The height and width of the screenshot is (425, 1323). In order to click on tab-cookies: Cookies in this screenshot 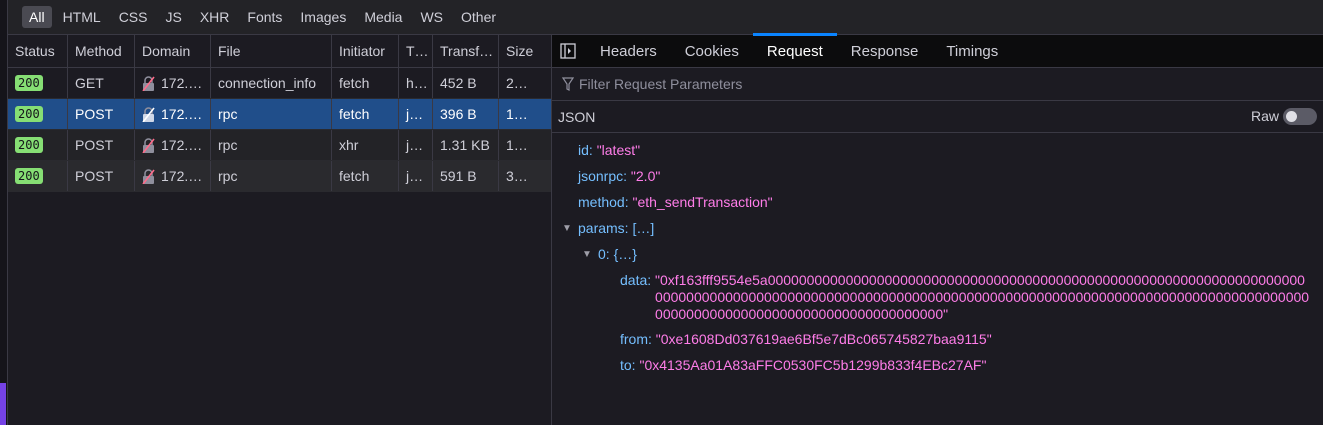, I will do `click(712, 51)`.